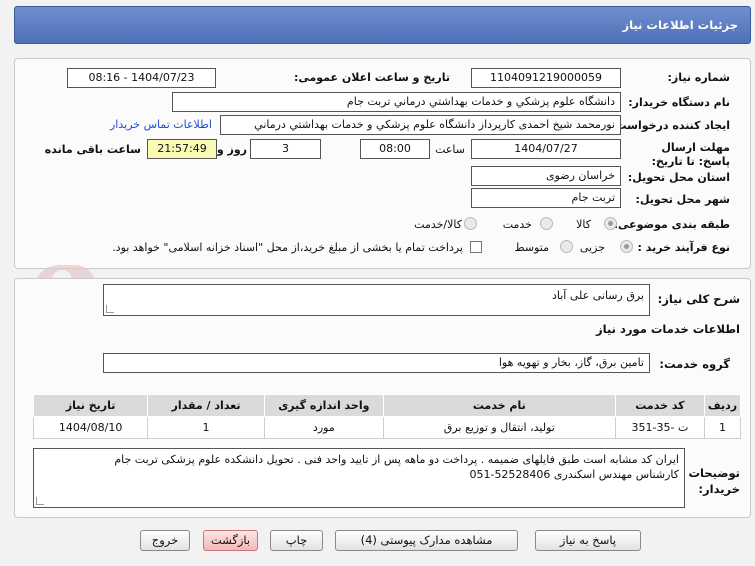 The image size is (755, 566). Describe the element at coordinates (499, 405) in the screenshot. I see `col-service-name: نام خدمت` at that location.